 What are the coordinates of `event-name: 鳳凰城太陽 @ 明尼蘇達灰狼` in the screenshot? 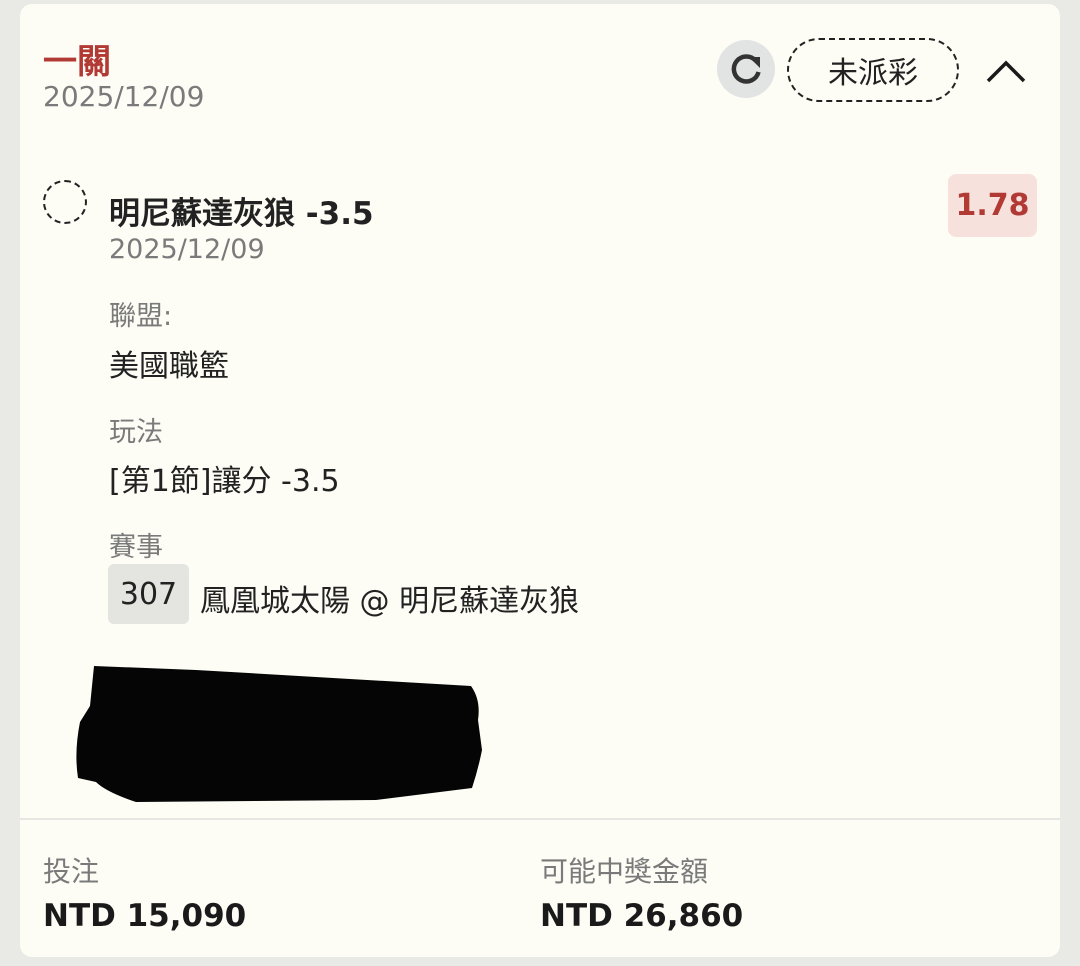 It's located at (390, 601).